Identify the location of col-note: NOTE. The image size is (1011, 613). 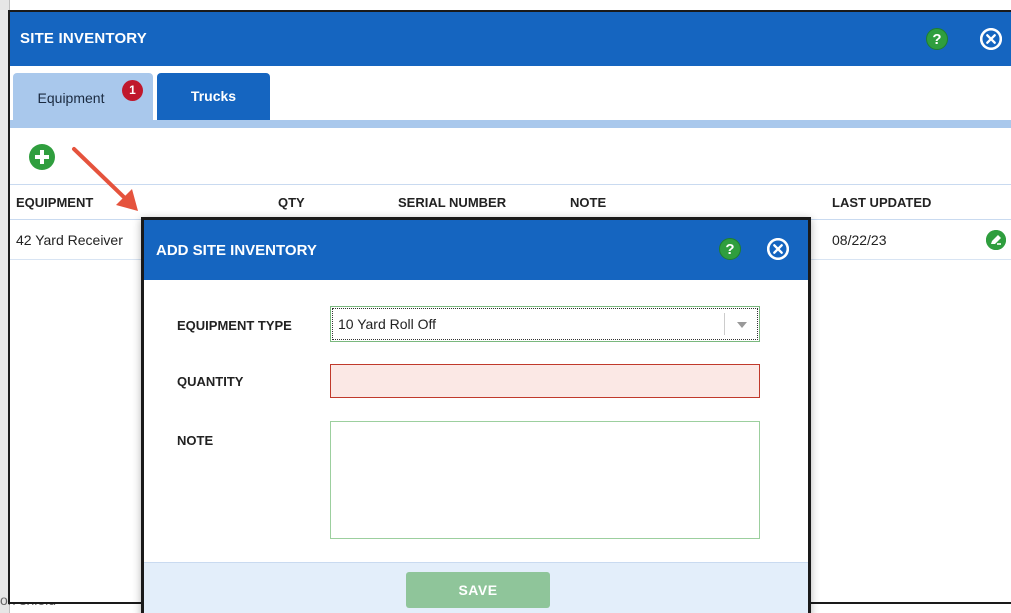
(588, 202).